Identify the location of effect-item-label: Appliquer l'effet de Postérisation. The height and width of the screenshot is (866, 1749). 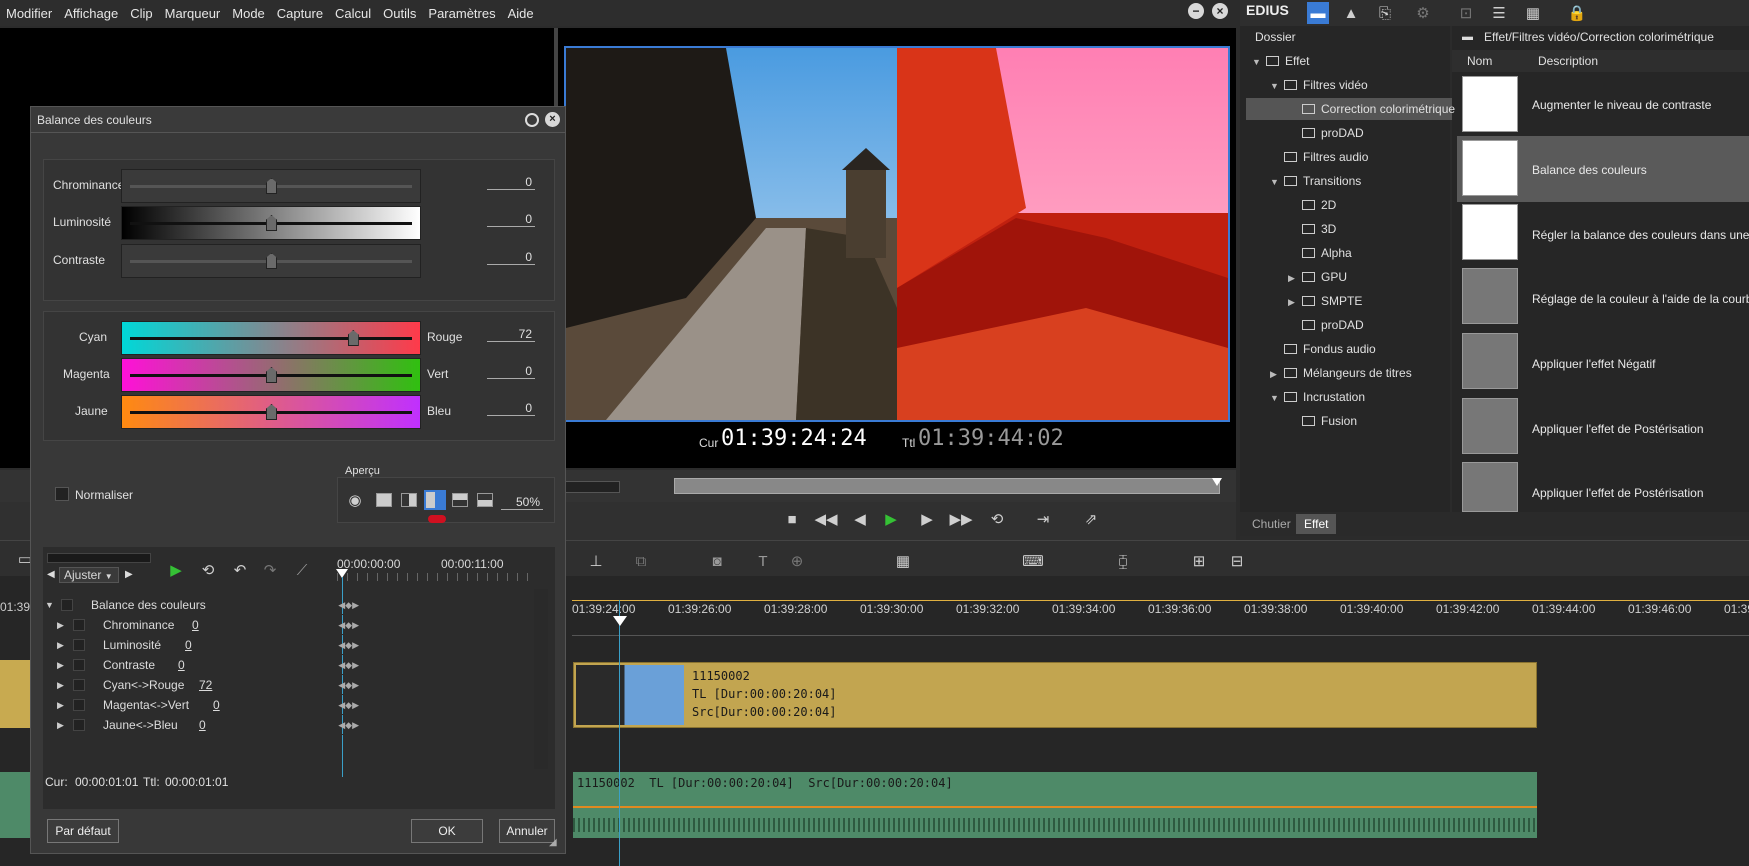
(1618, 493).